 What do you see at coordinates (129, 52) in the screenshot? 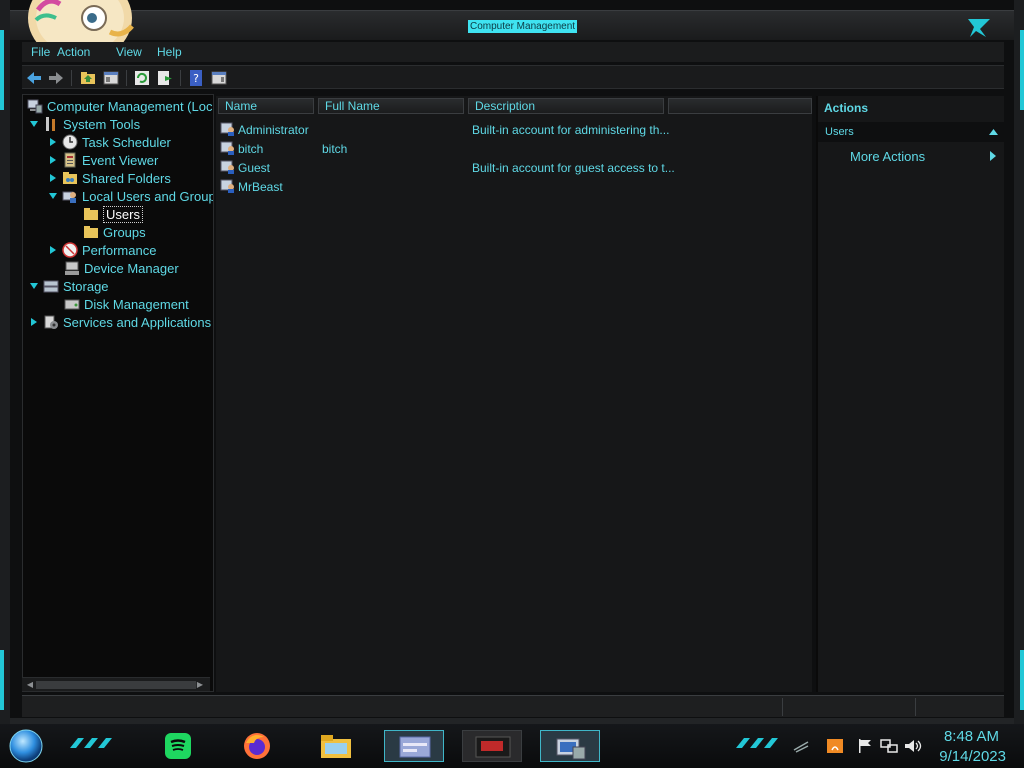
I see `menu-view: View` at bounding box center [129, 52].